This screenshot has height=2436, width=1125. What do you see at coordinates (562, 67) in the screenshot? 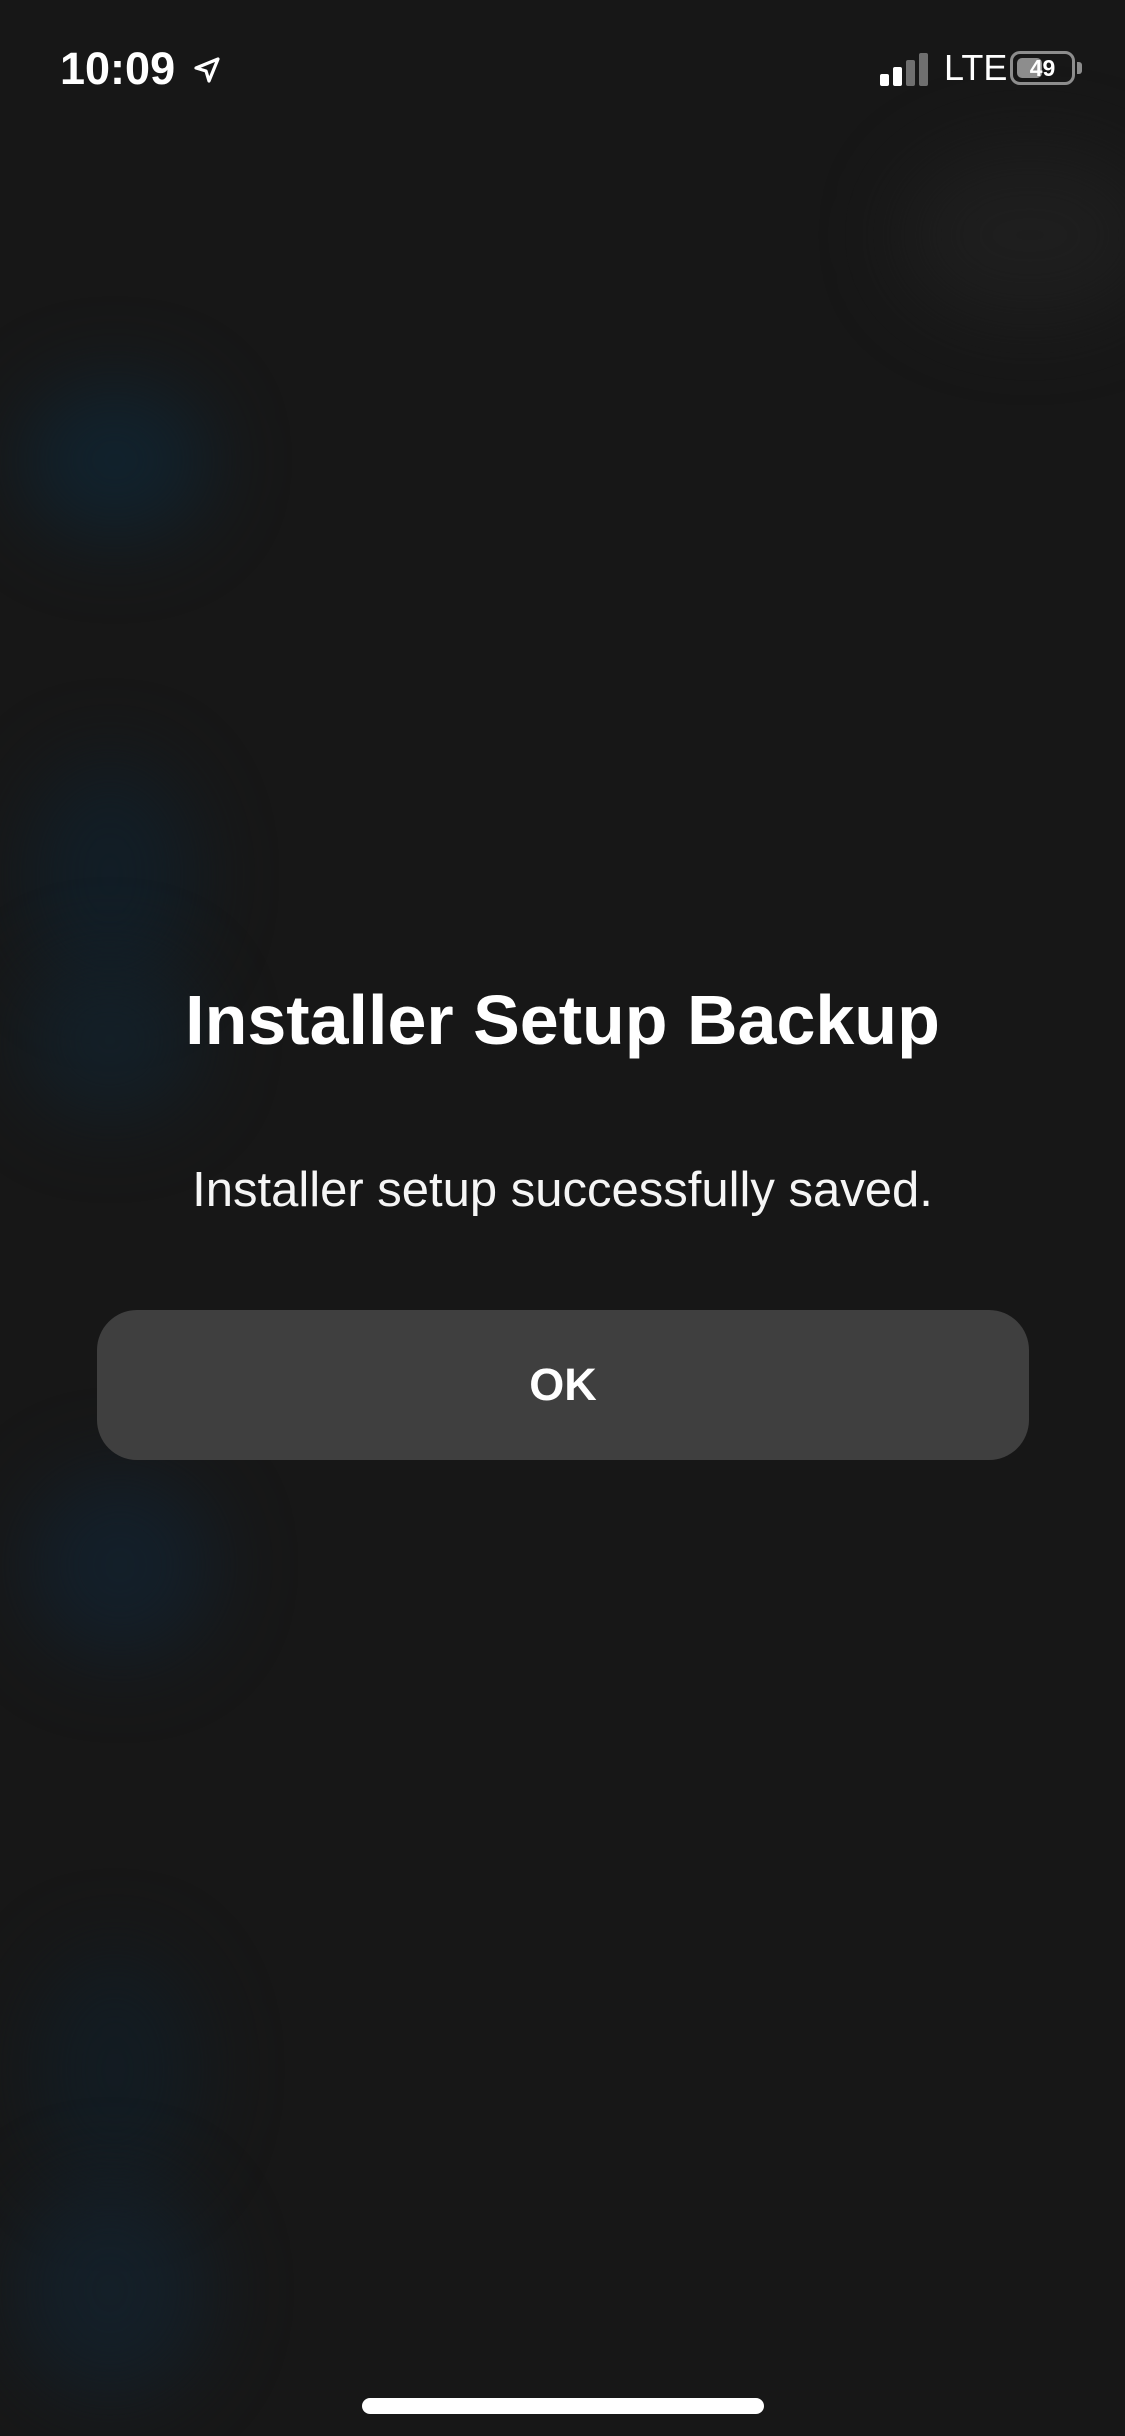
I see `status-bar: 10:09 LTE 49` at bounding box center [562, 67].